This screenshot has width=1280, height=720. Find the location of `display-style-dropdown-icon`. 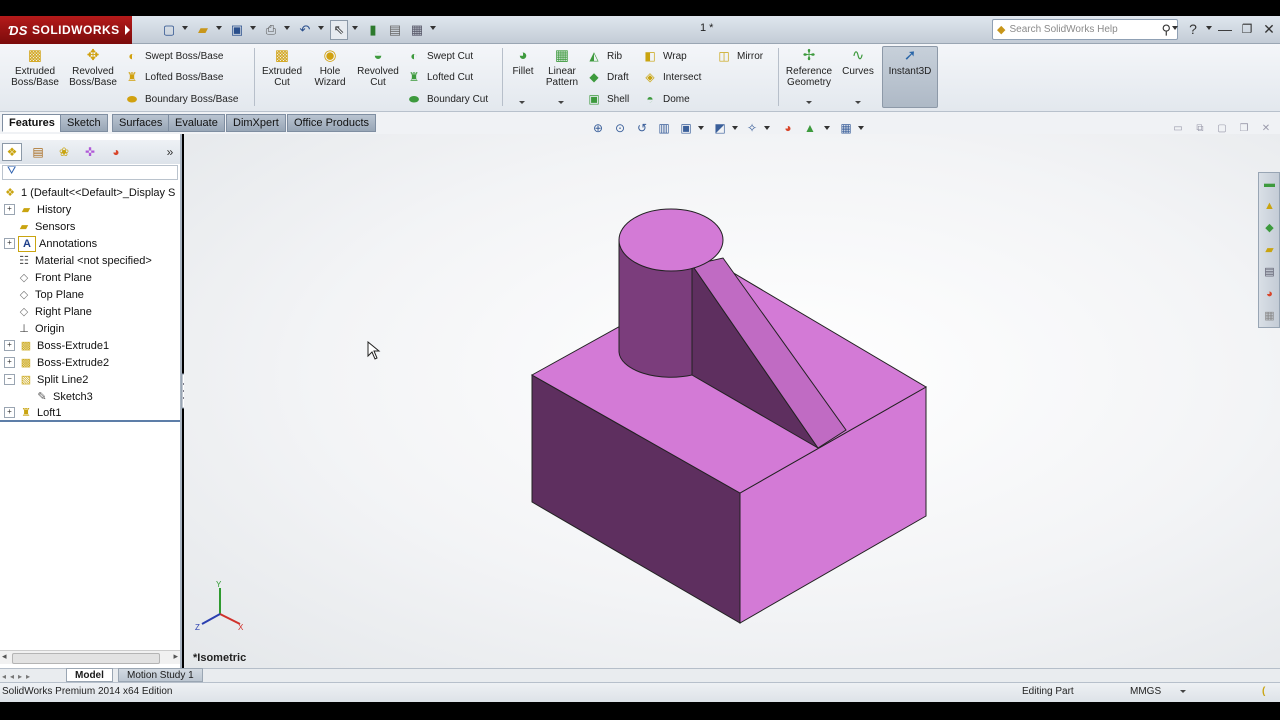

display-style-dropdown-icon is located at coordinates (735, 128).